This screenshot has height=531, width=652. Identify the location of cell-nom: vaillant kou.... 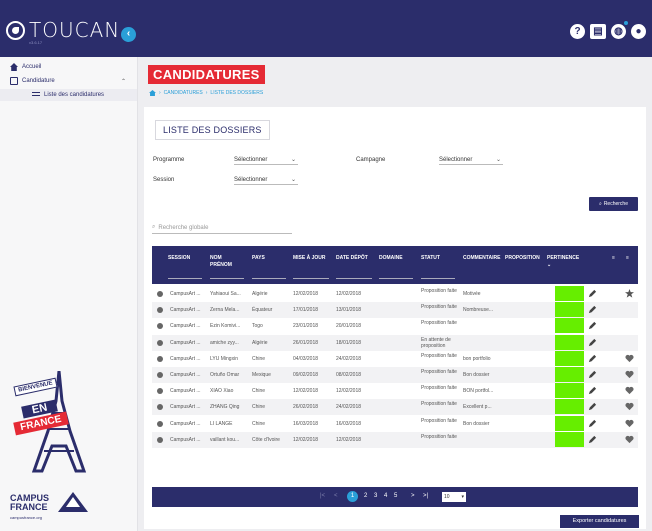
(225, 439).